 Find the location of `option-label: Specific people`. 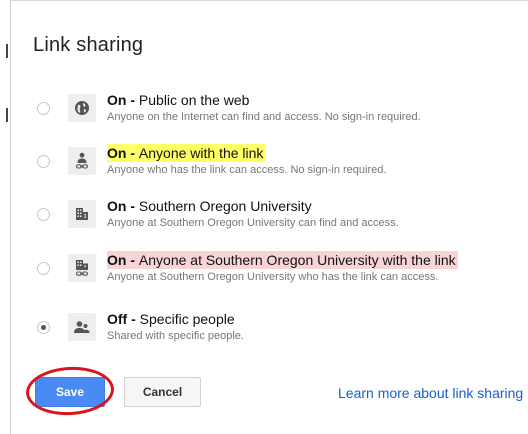

option-label: Specific people is located at coordinates (187, 319).